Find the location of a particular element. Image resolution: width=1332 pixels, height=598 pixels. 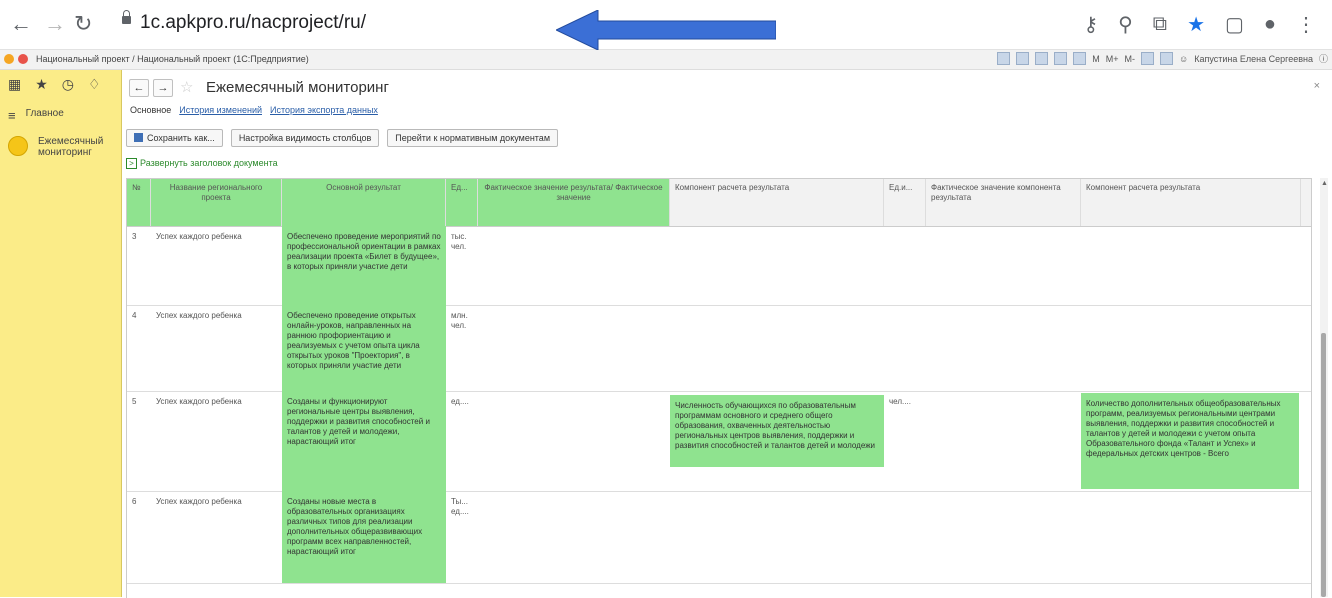

memory-plus-button: M+ is located at coordinates (1112, 59).